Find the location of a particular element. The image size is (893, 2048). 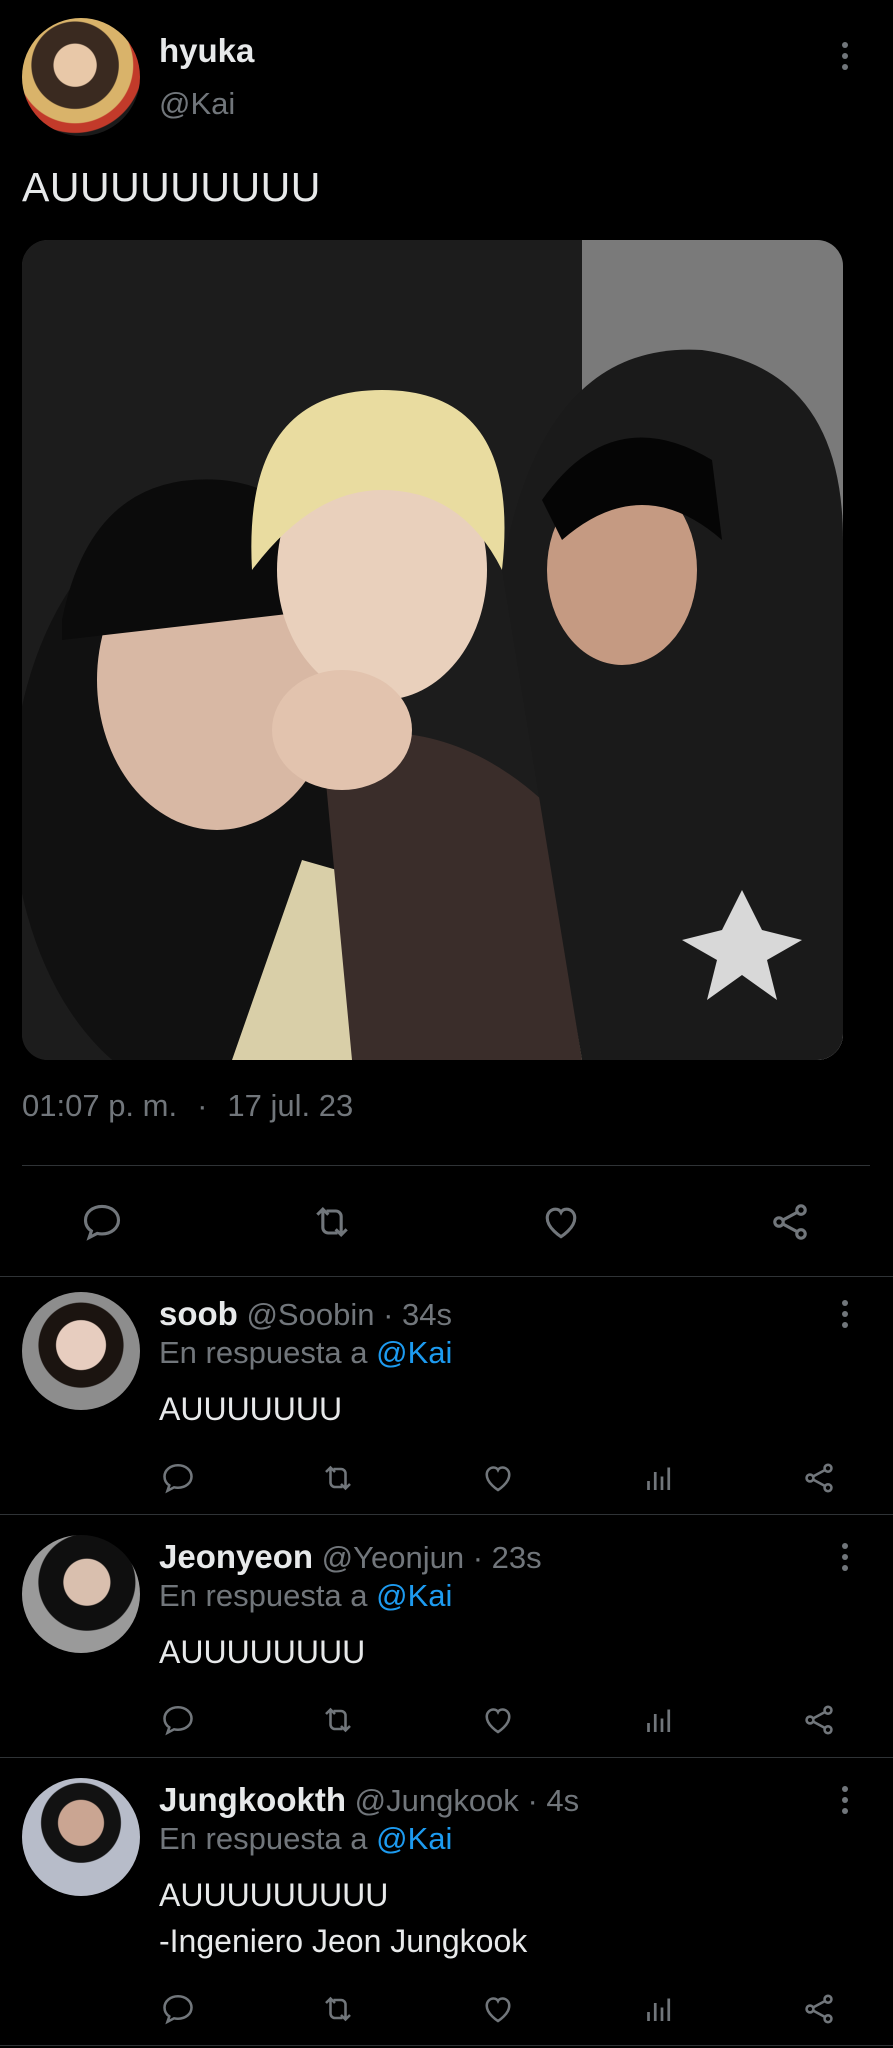

tweet-time: 01:07 p. m. is located at coordinates (100, 1105).